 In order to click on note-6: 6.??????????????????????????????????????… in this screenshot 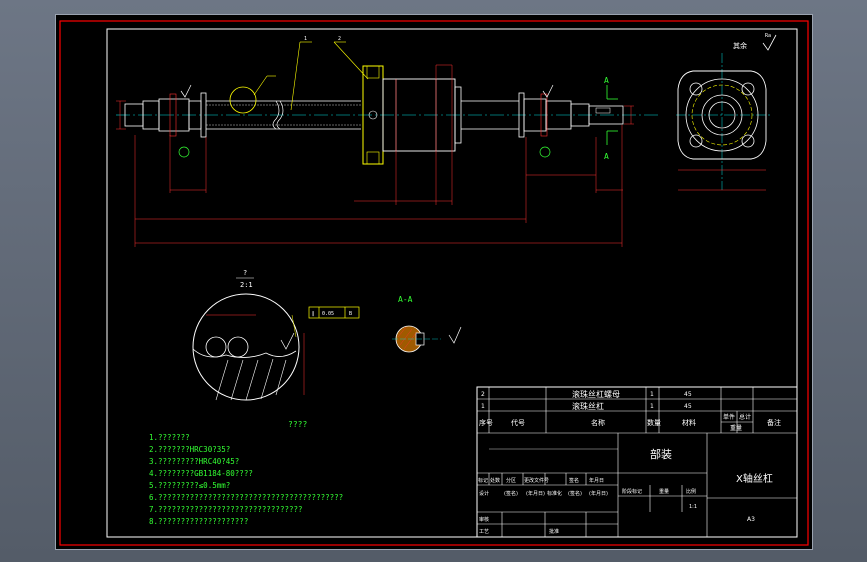, I will do `click(246, 497)`.